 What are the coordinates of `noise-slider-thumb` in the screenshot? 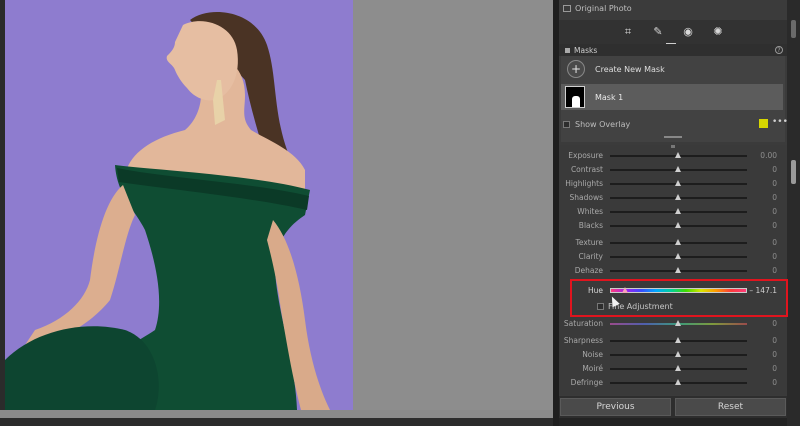 It's located at (678, 354).